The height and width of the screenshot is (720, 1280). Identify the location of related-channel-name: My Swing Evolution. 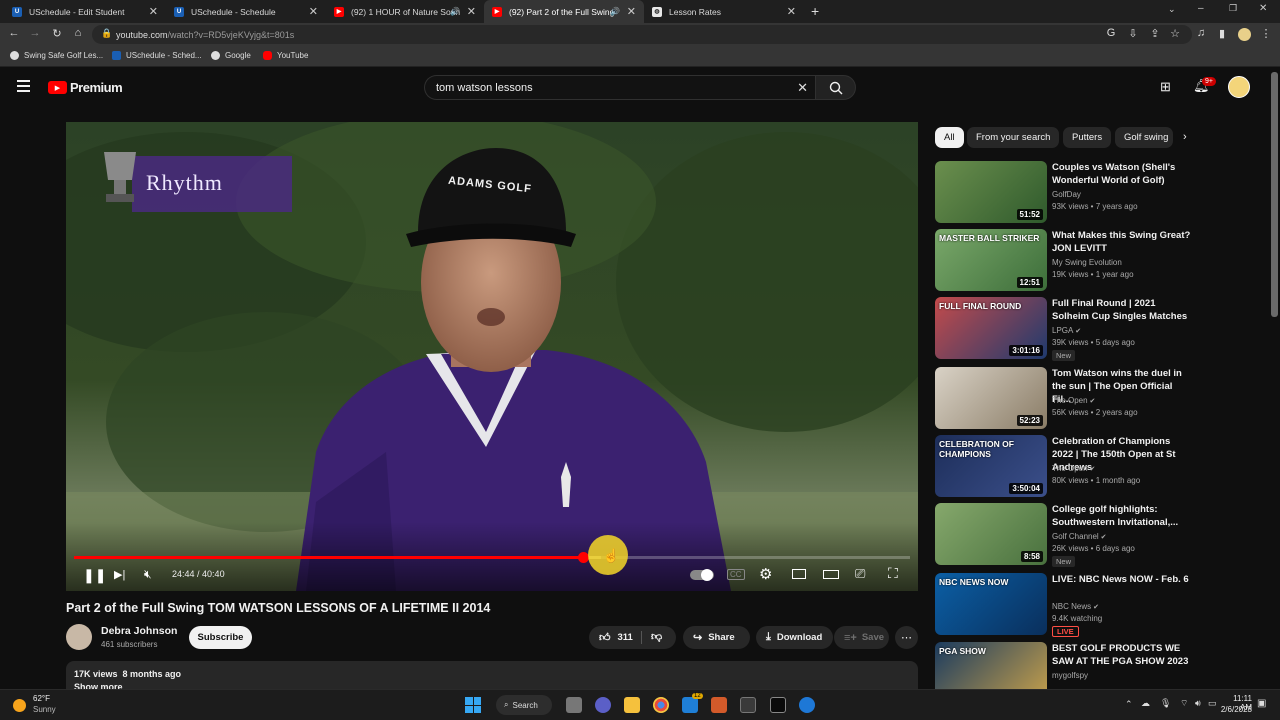
(1087, 262).